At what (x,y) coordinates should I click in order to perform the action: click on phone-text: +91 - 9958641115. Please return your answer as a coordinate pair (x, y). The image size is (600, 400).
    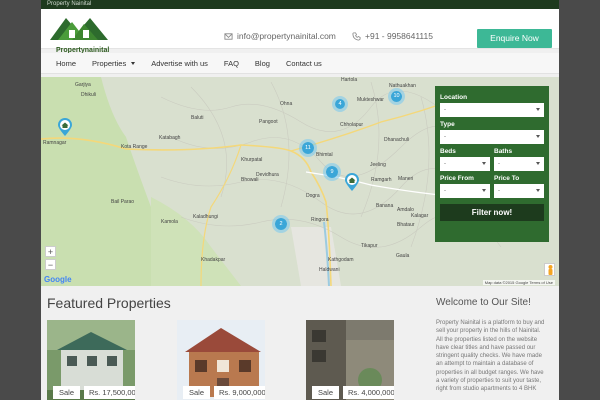
    Looking at the image, I should click on (399, 36).